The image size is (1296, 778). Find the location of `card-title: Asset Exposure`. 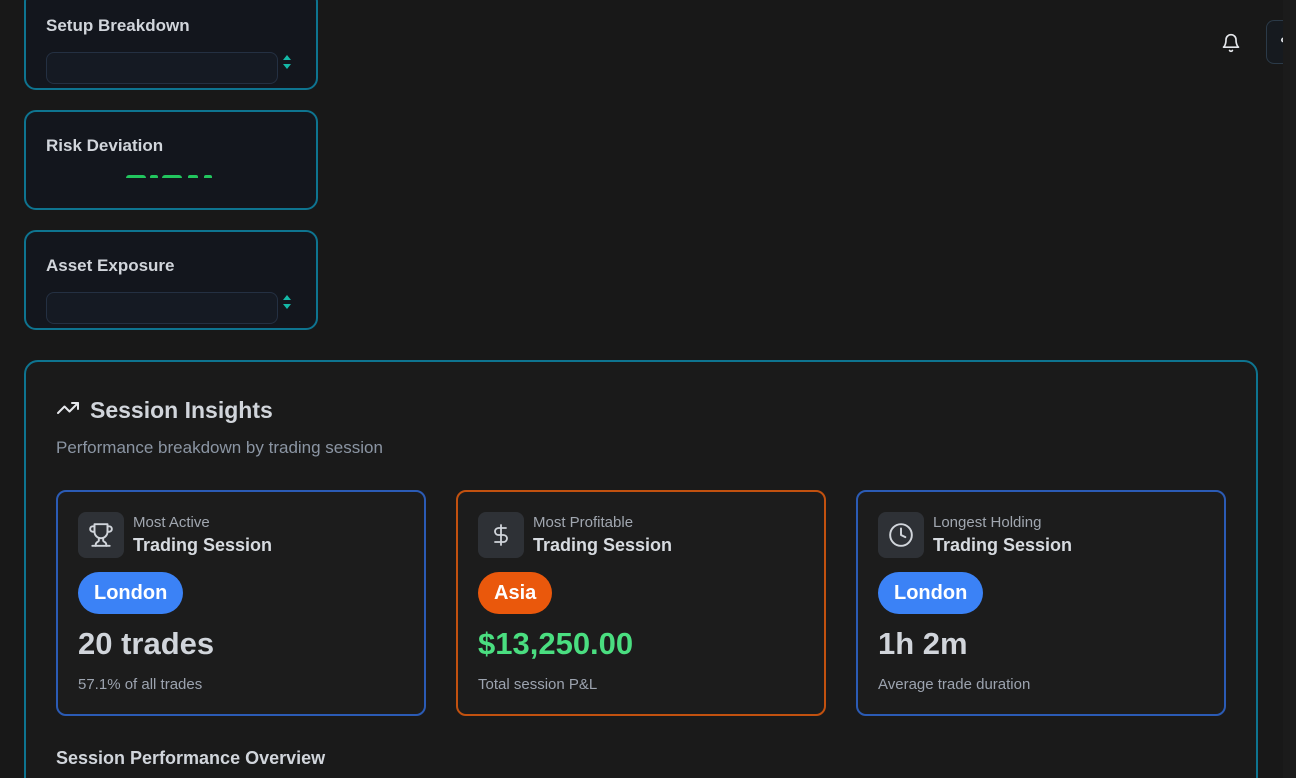

card-title: Asset Exposure is located at coordinates (110, 265).